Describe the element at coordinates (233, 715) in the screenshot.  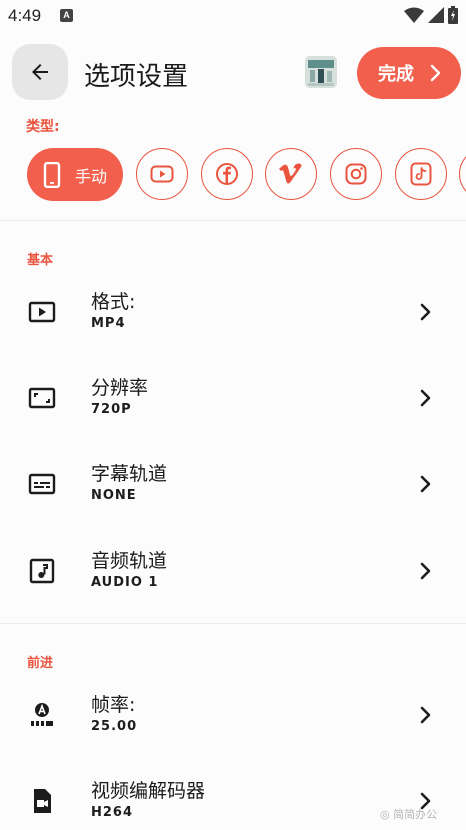
I see `setting-row-frame-rate: 帧率: 25.00` at that location.